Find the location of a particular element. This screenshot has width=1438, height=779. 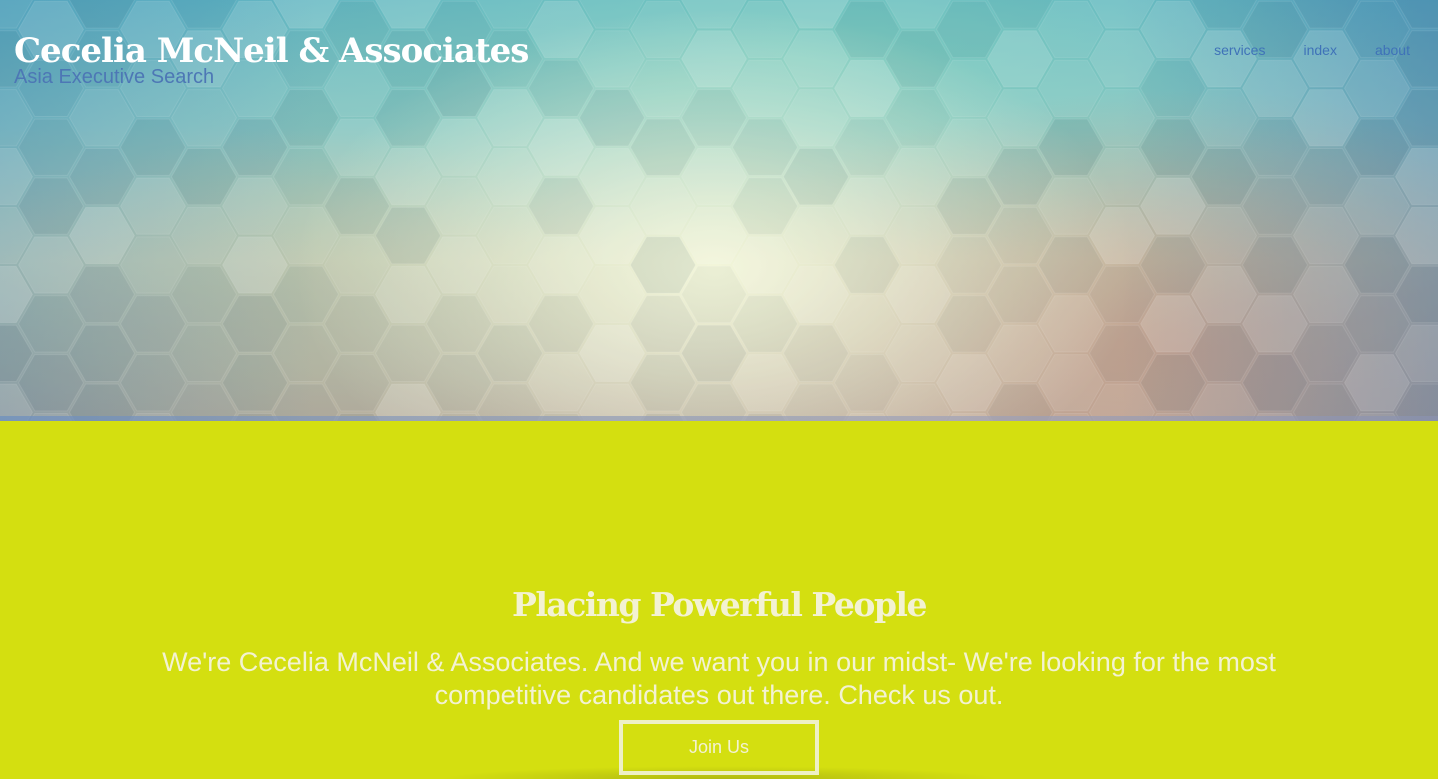

headline: Placing Powerful People is located at coordinates (719, 604).